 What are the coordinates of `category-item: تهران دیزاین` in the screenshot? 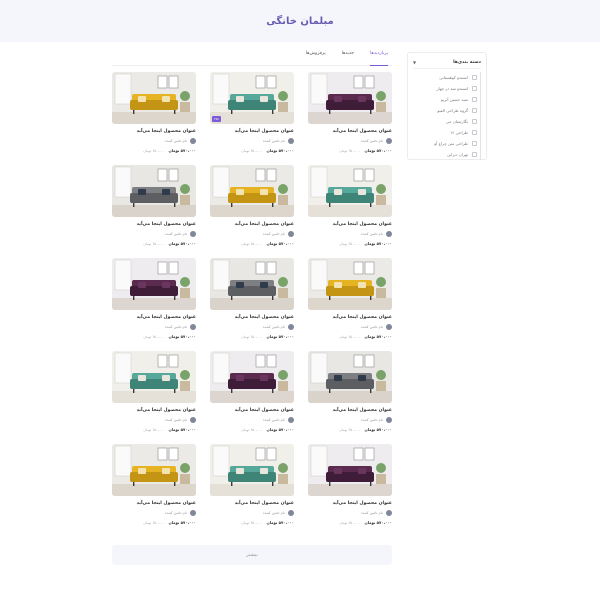 It's located at (445, 154).